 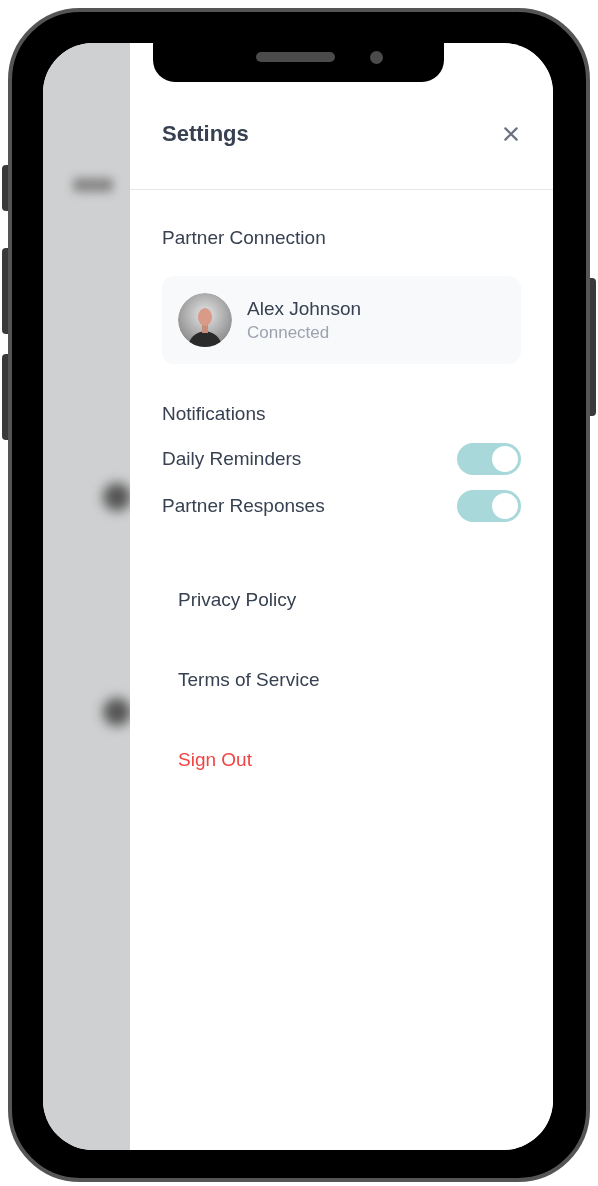 What do you see at coordinates (304, 309) in the screenshot?
I see `partner-name: Alex Johnson` at bounding box center [304, 309].